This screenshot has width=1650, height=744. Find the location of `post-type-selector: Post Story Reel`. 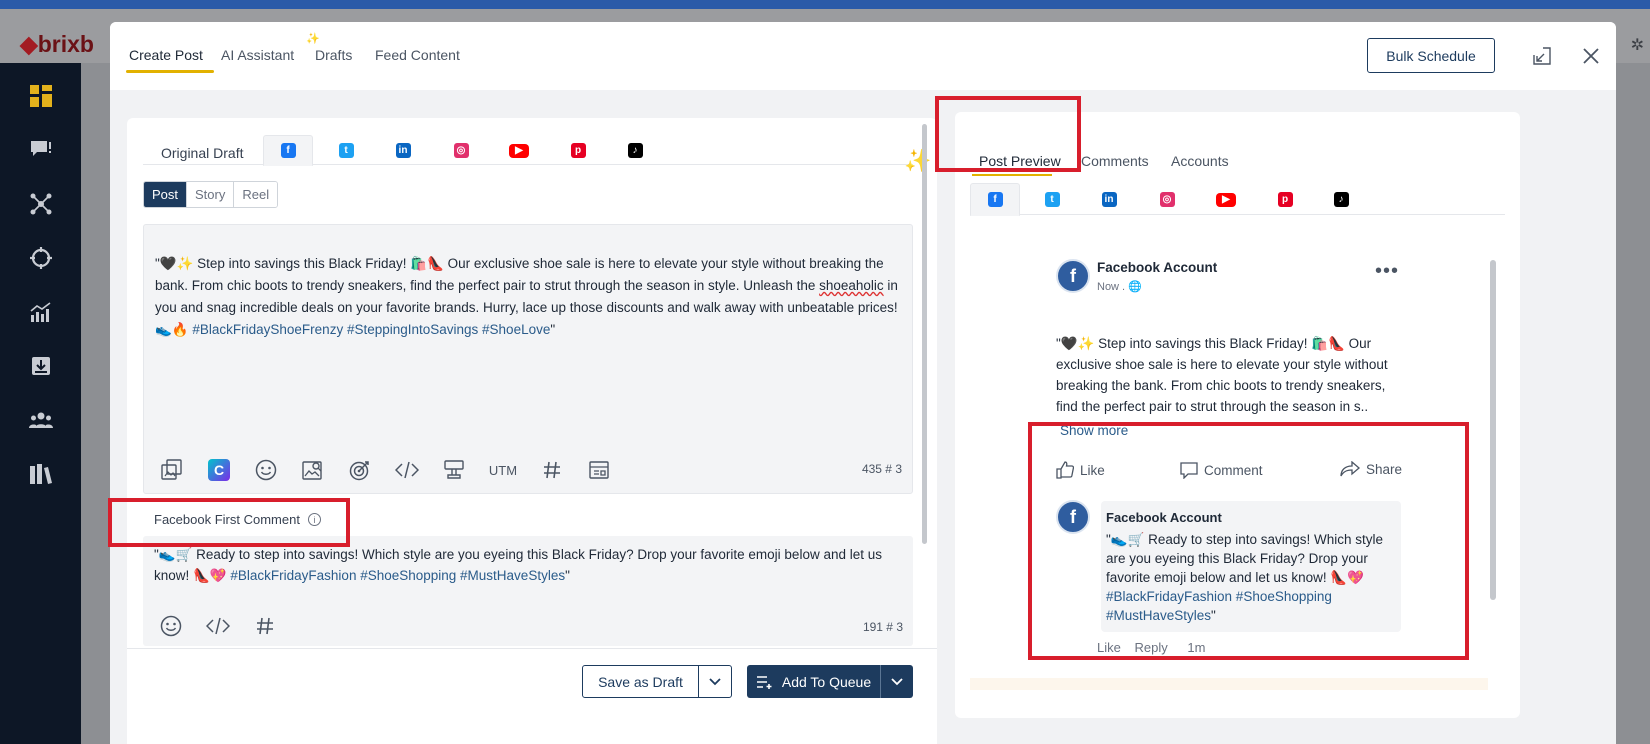

post-type-selector: Post Story Reel is located at coordinates (211, 194).